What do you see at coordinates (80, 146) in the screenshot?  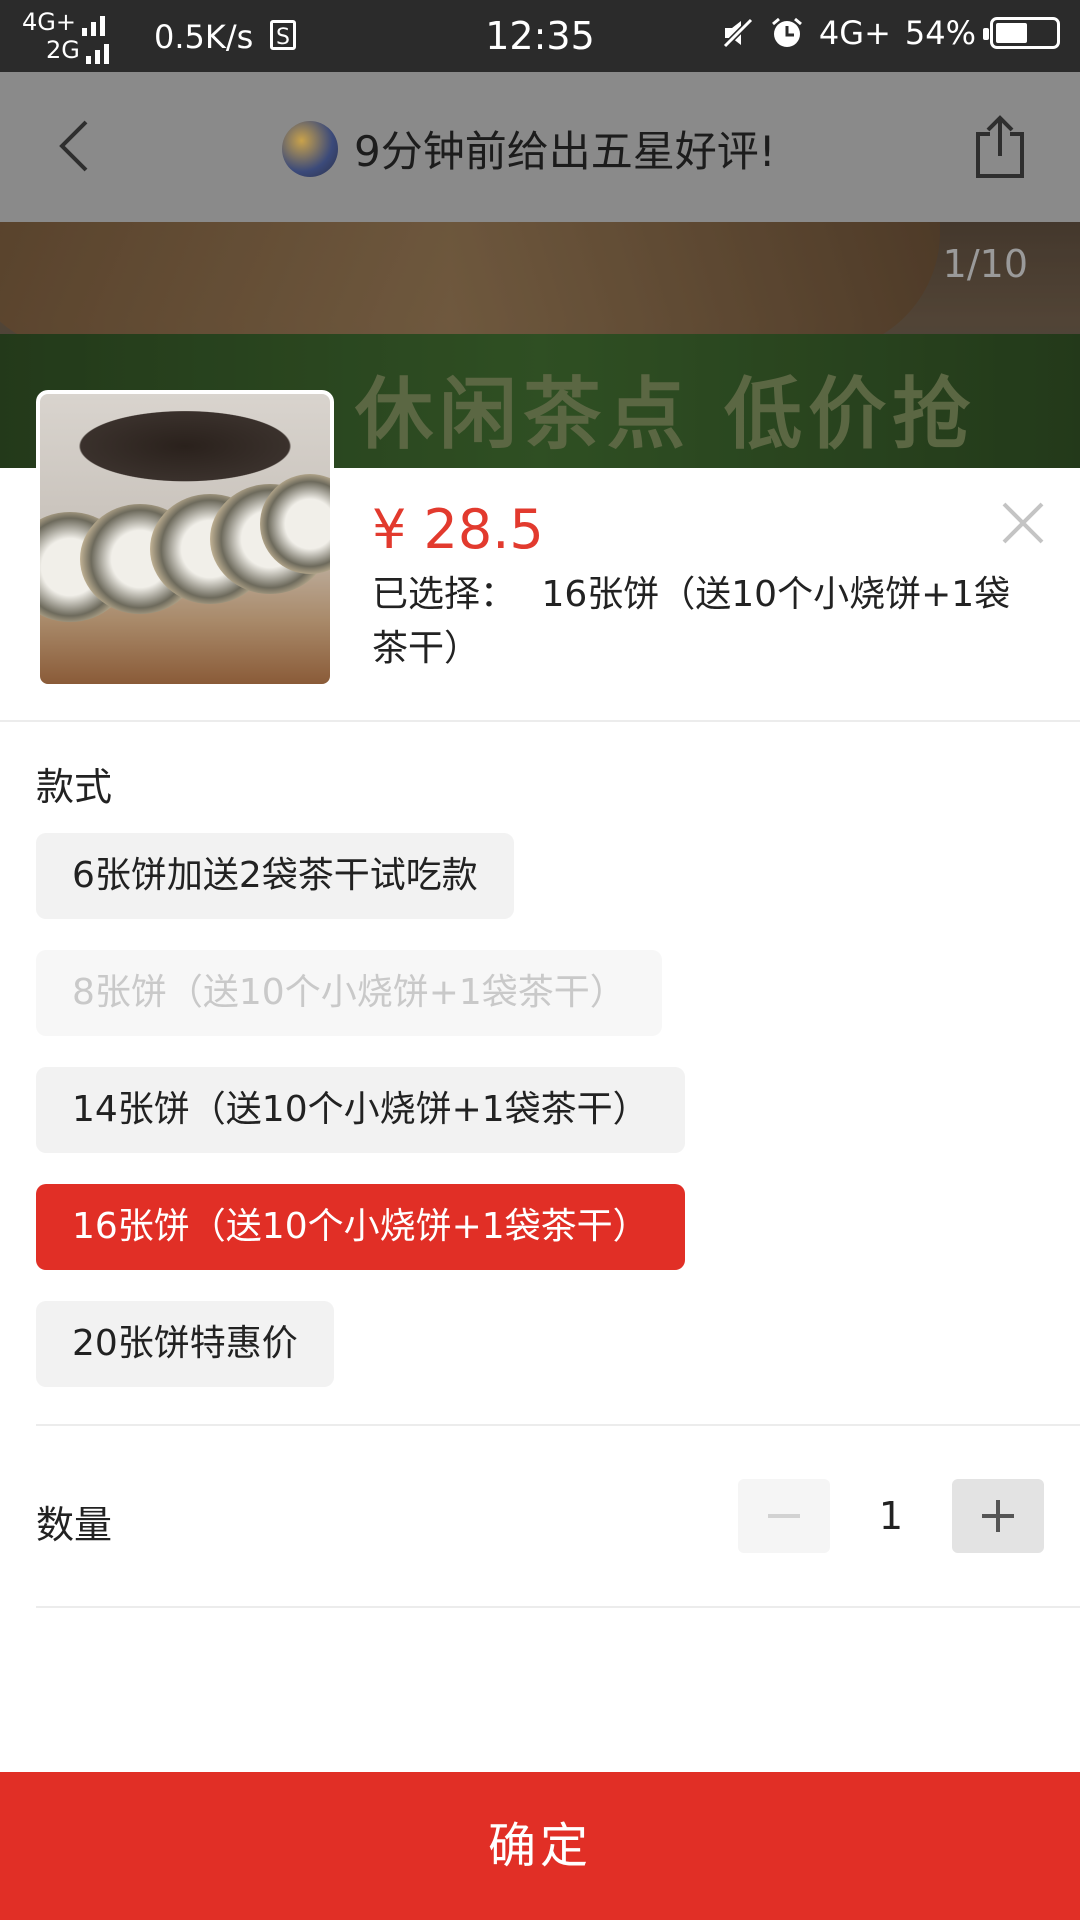 I see `back-icon` at bounding box center [80, 146].